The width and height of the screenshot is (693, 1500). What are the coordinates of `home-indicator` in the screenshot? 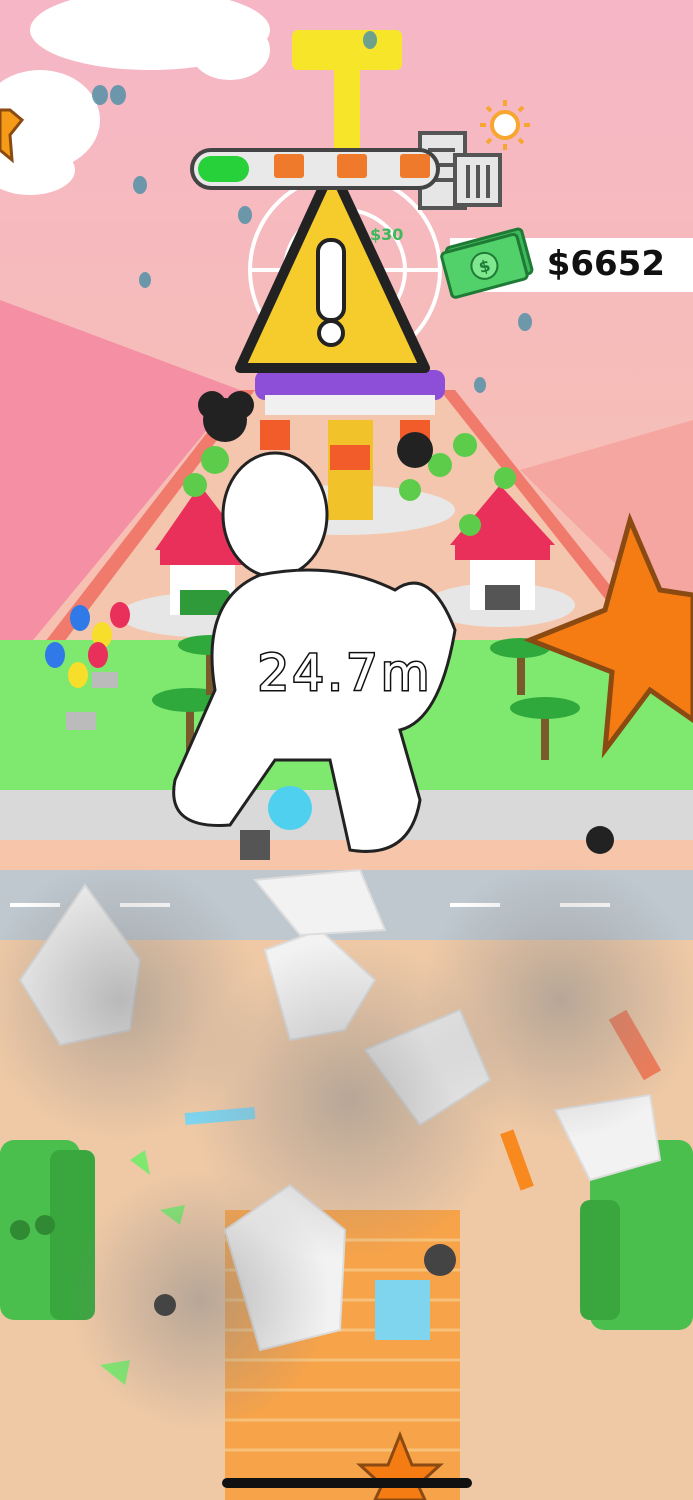 It's located at (347, 1483).